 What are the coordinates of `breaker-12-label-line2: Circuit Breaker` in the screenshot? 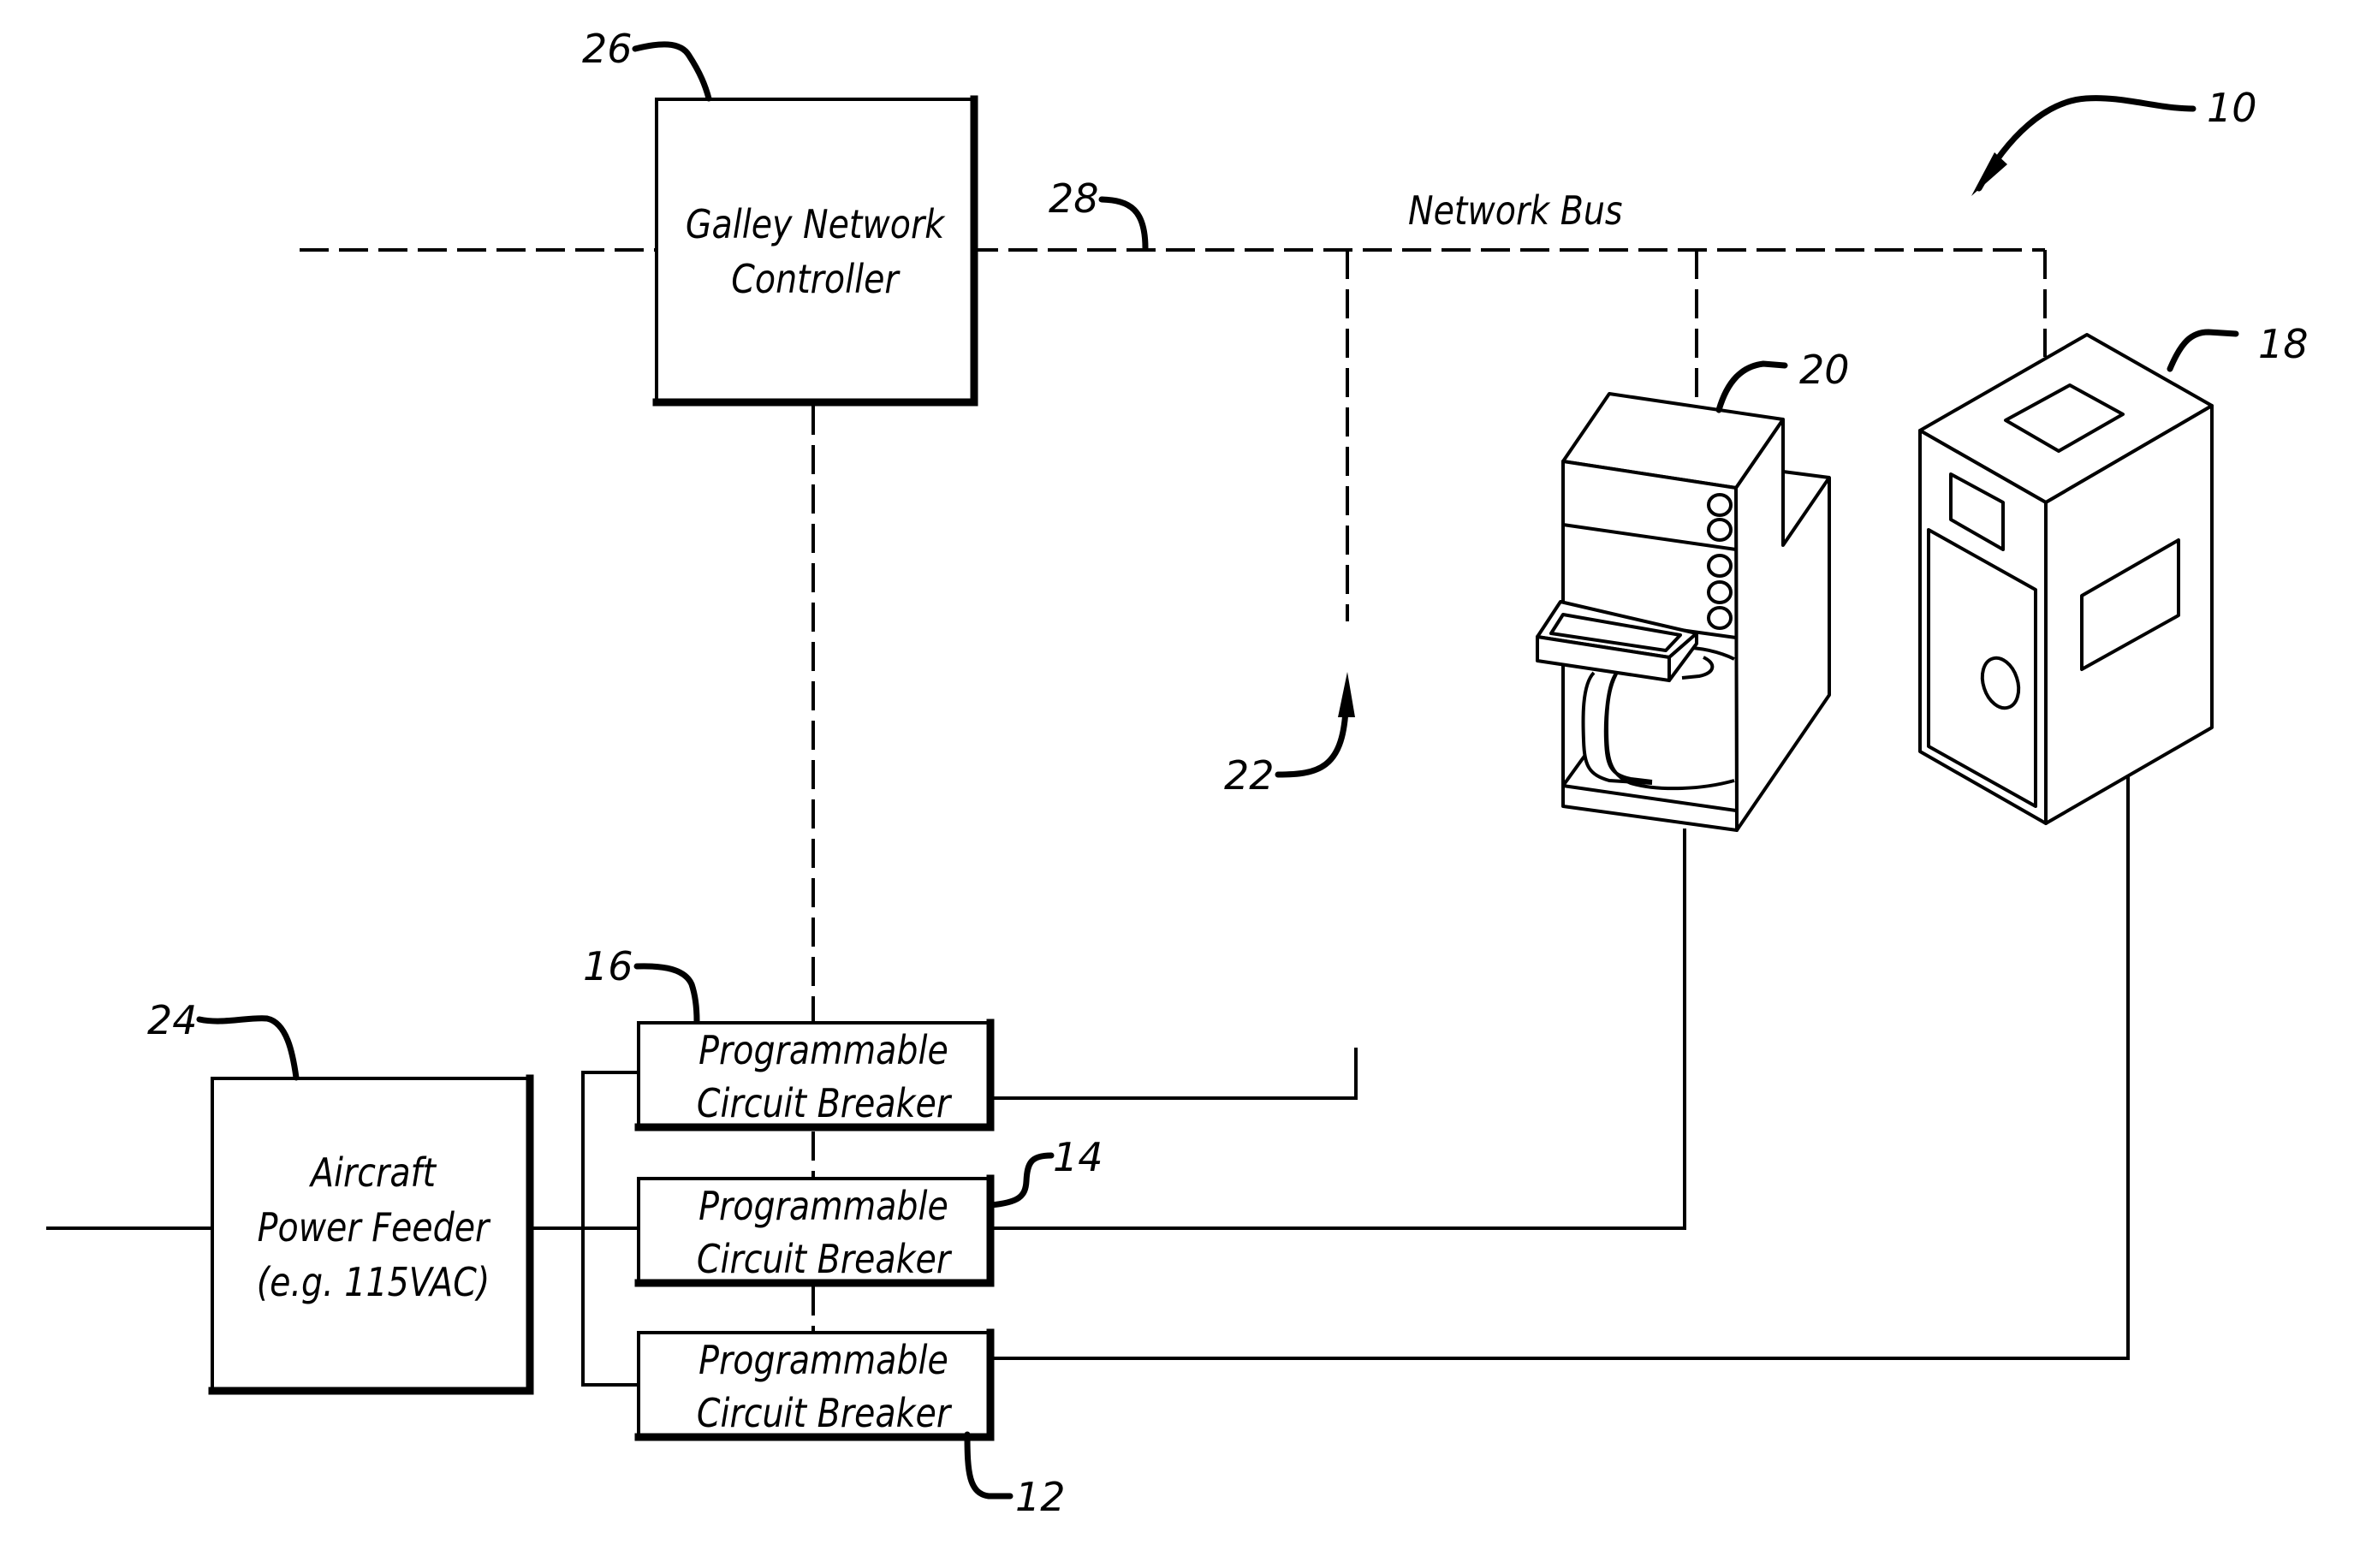 It's located at (824, 1414).